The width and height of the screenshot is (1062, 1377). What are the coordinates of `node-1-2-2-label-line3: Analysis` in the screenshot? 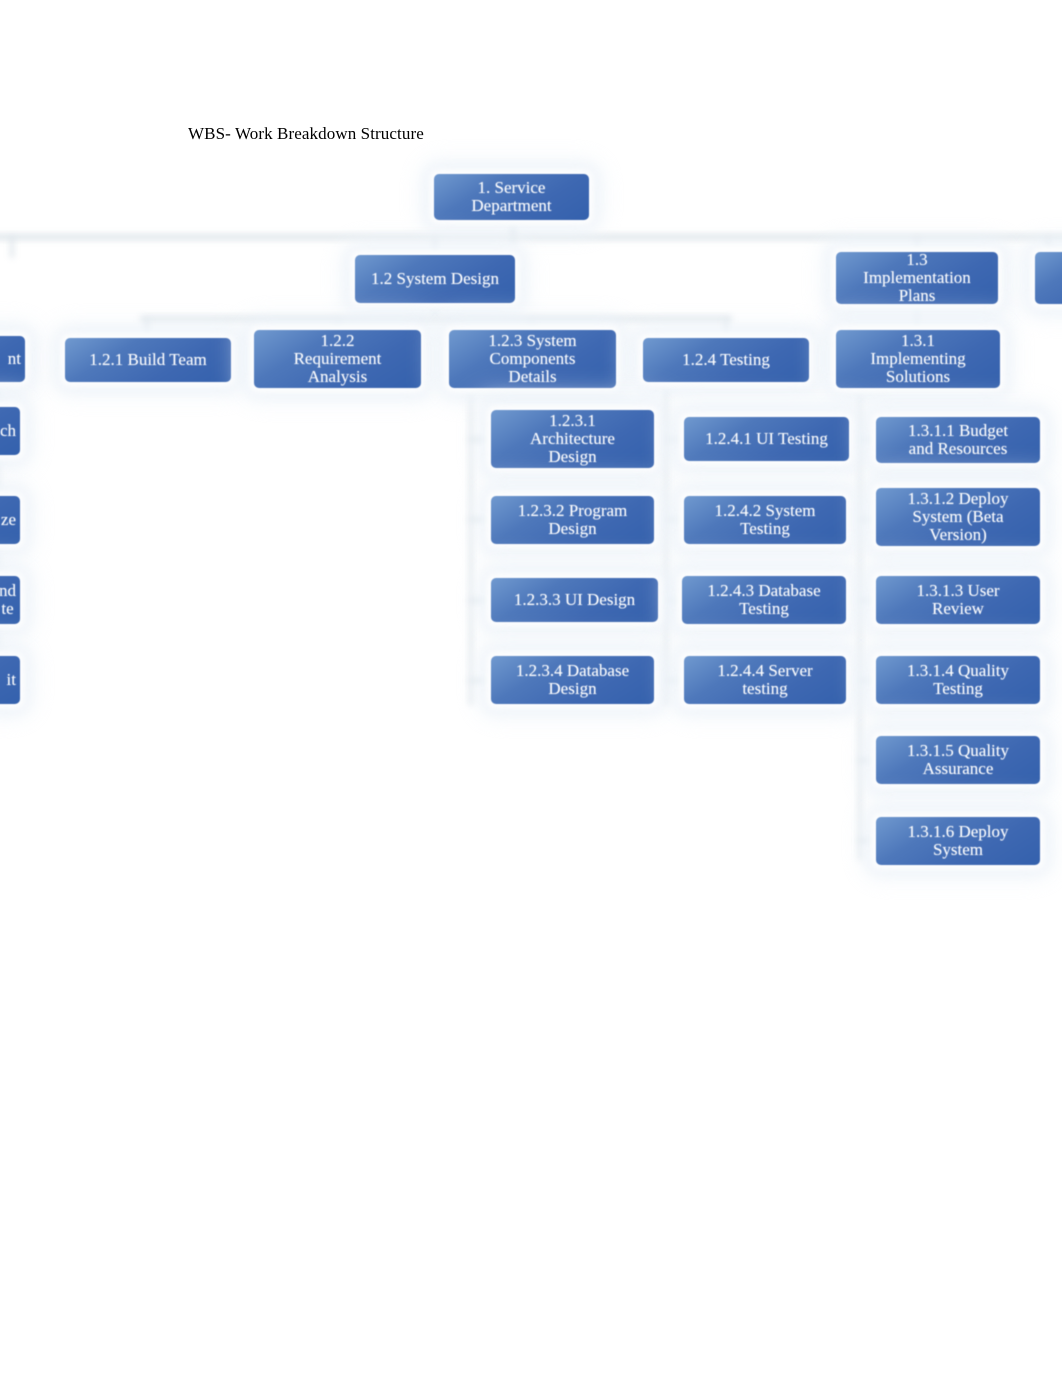 It's located at (337, 377).